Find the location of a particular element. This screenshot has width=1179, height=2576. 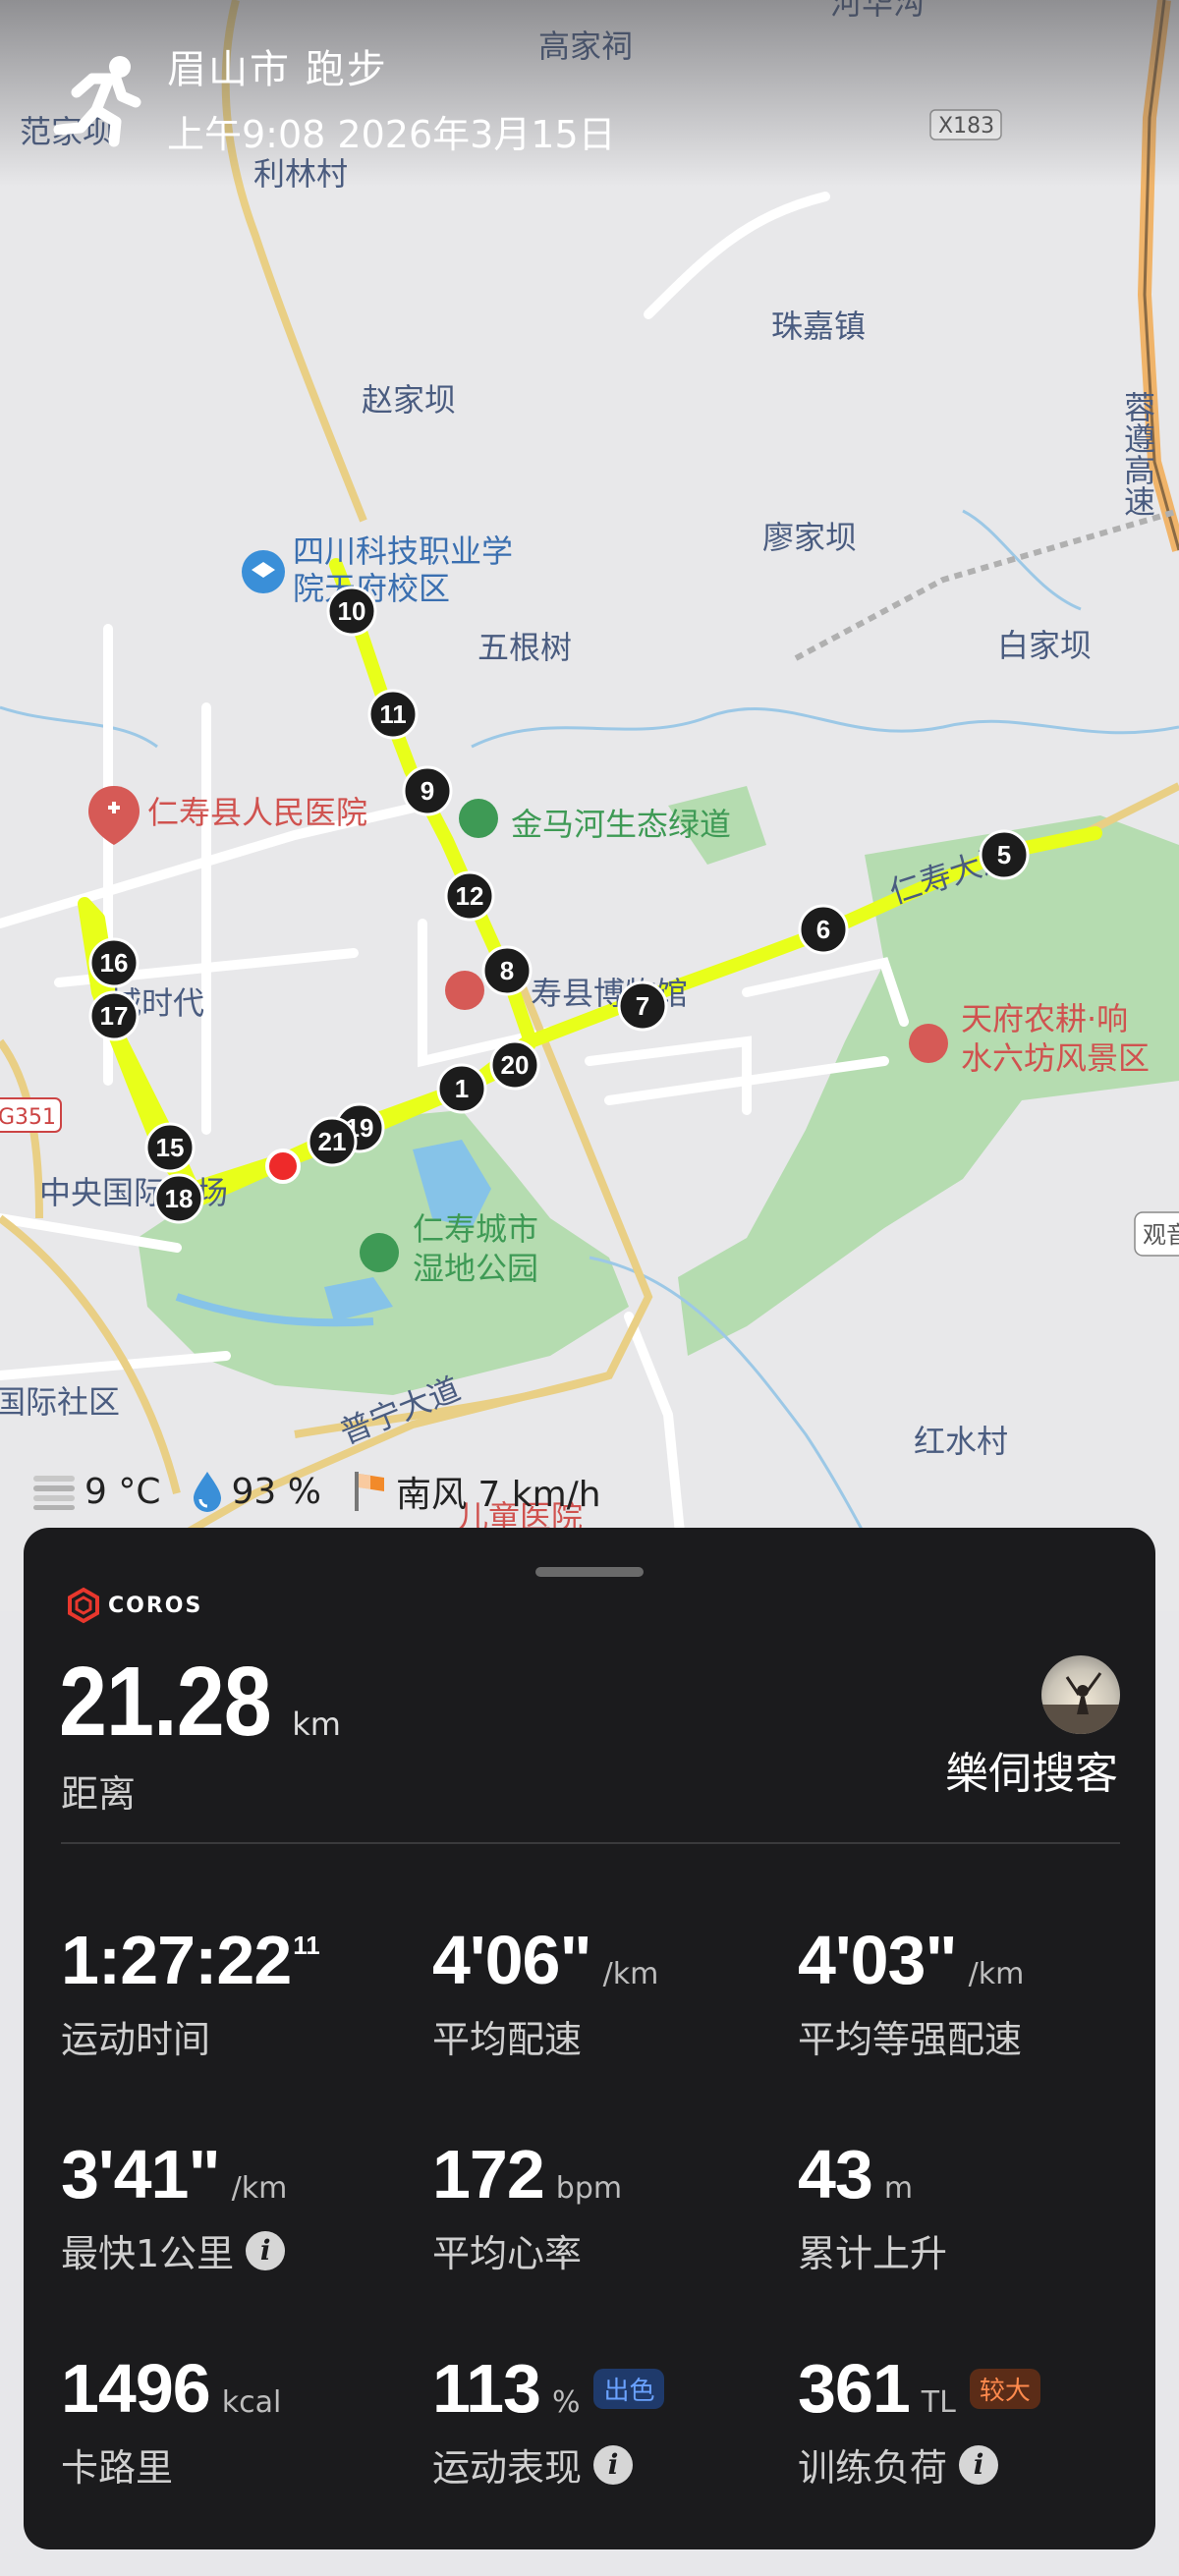

metric-unit: m is located at coordinates (899, 2188).